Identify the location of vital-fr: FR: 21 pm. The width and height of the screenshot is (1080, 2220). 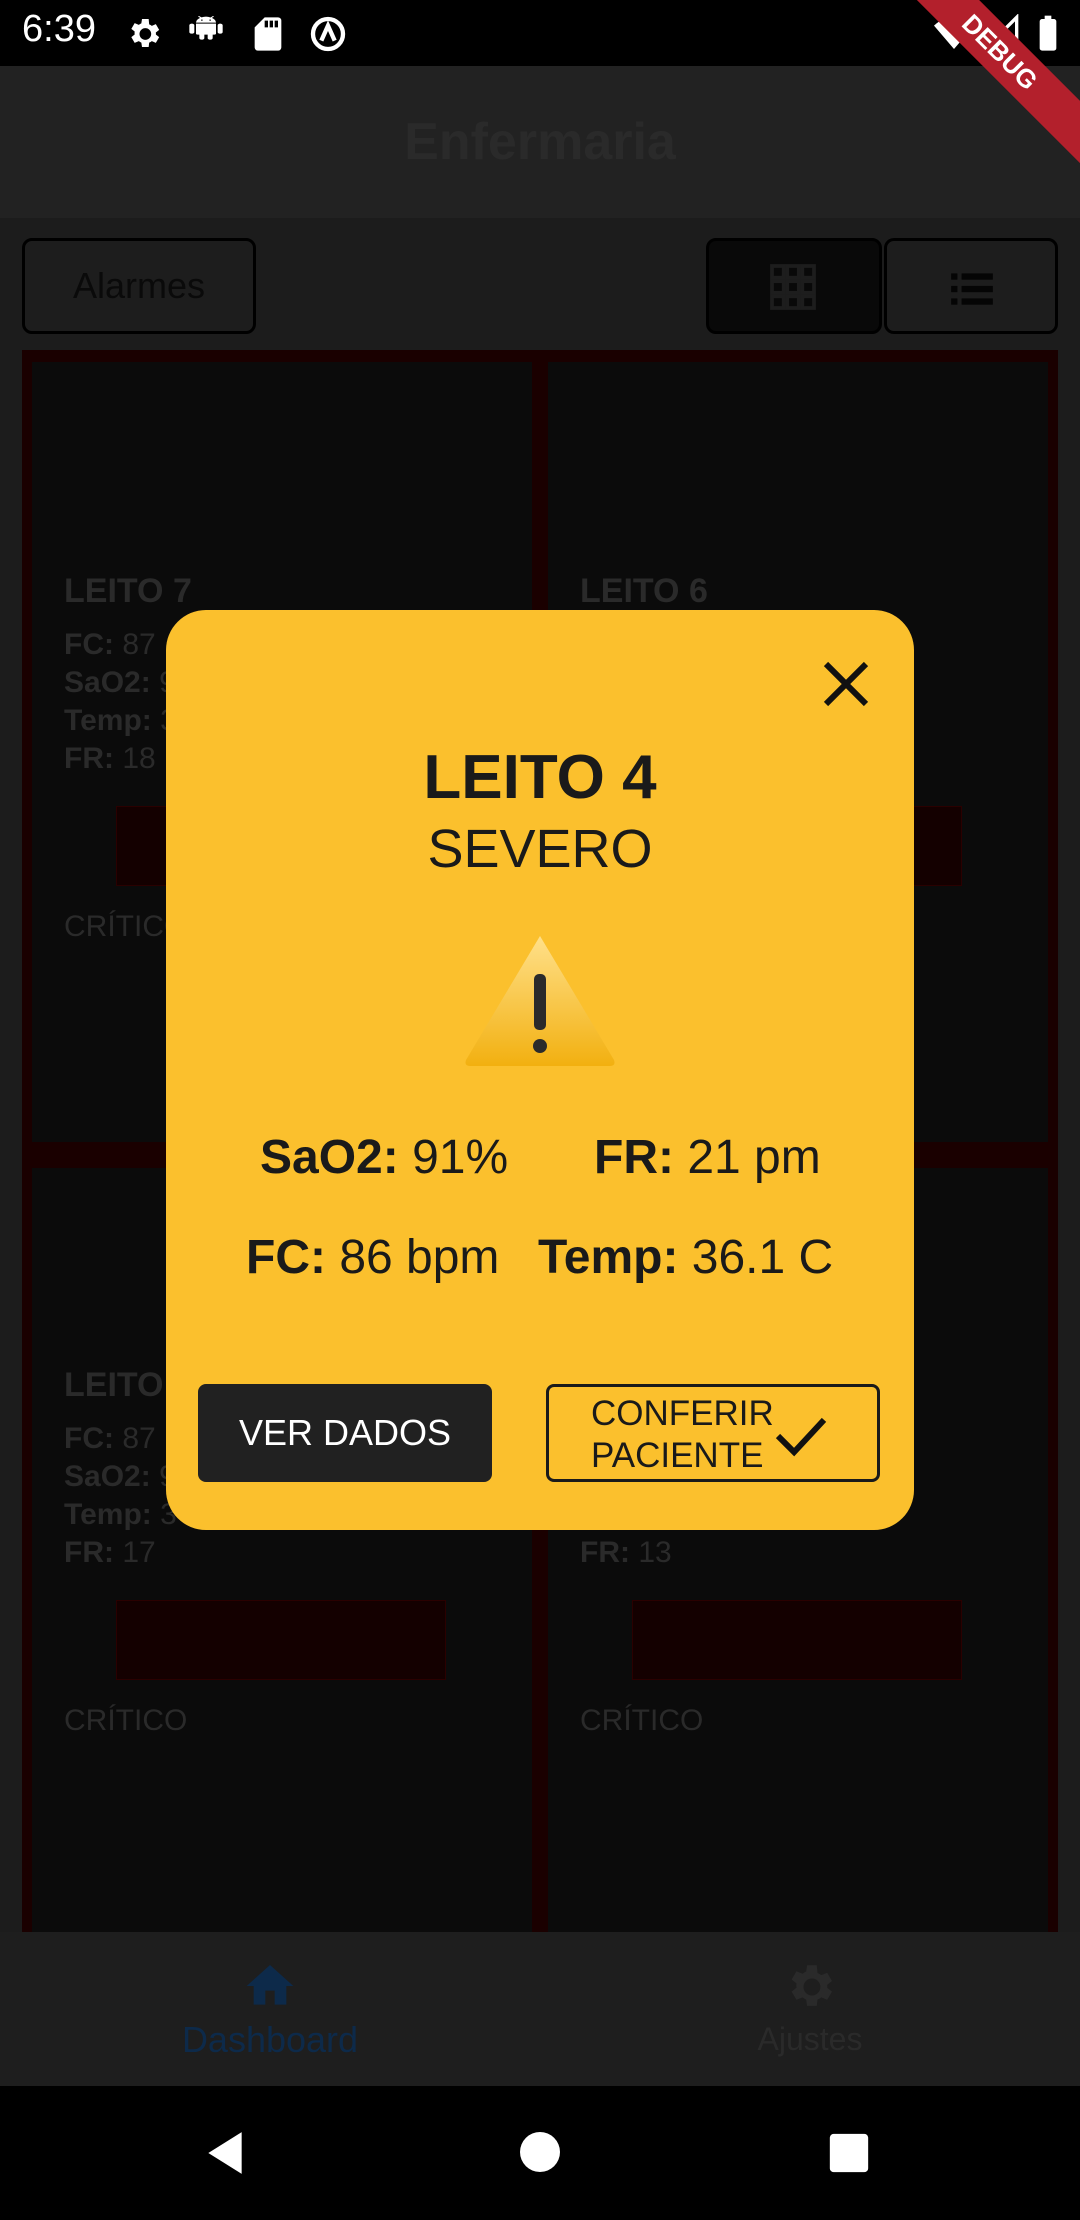
(707, 1157).